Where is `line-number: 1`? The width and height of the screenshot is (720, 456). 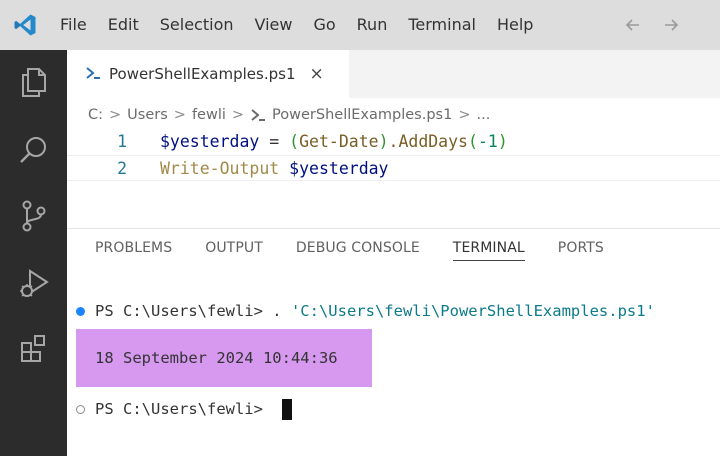 line-number: 1 is located at coordinates (122, 141).